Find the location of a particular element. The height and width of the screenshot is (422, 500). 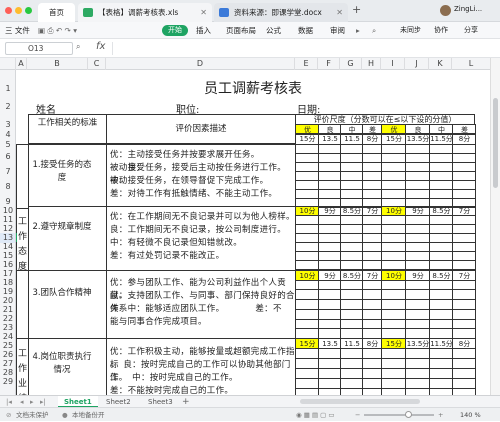

criteria-label-cell: 2.遵守规章制度 is located at coordinates (67, 238).